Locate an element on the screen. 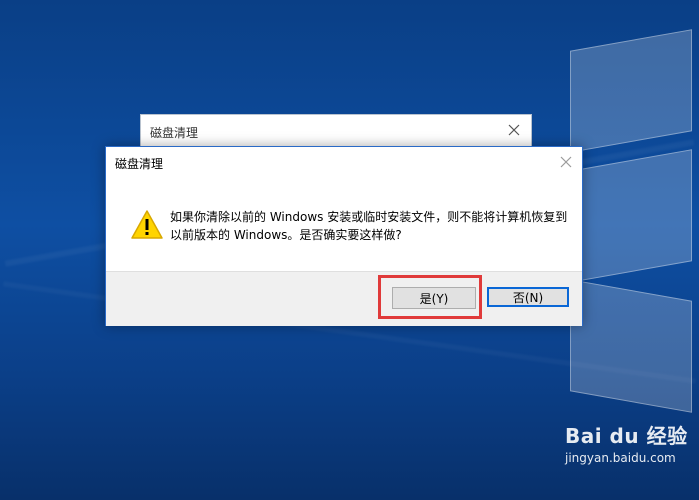  no-button: 否(N) is located at coordinates (528, 297).